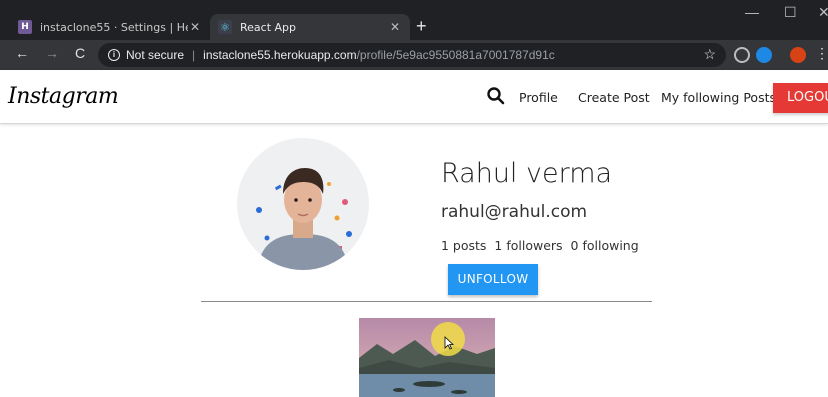 This screenshot has height=397, width=828. What do you see at coordinates (798, 55) in the screenshot?
I see `profile-avatar-icon` at bounding box center [798, 55].